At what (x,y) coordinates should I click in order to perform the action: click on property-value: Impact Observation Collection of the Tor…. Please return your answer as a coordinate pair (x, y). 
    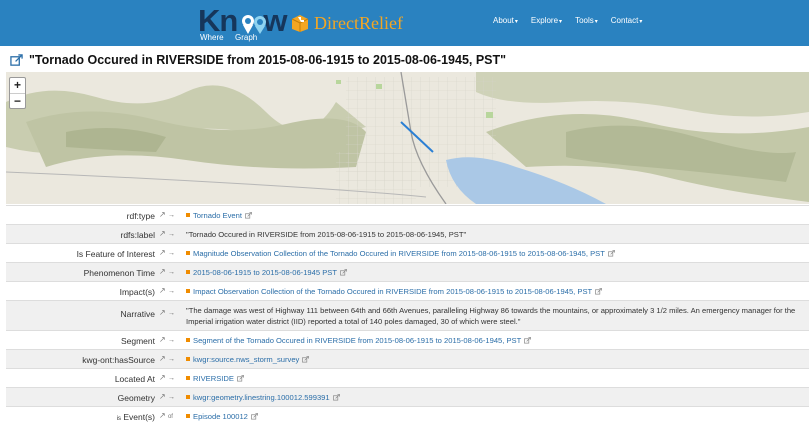
    Looking at the image, I should click on (394, 291).